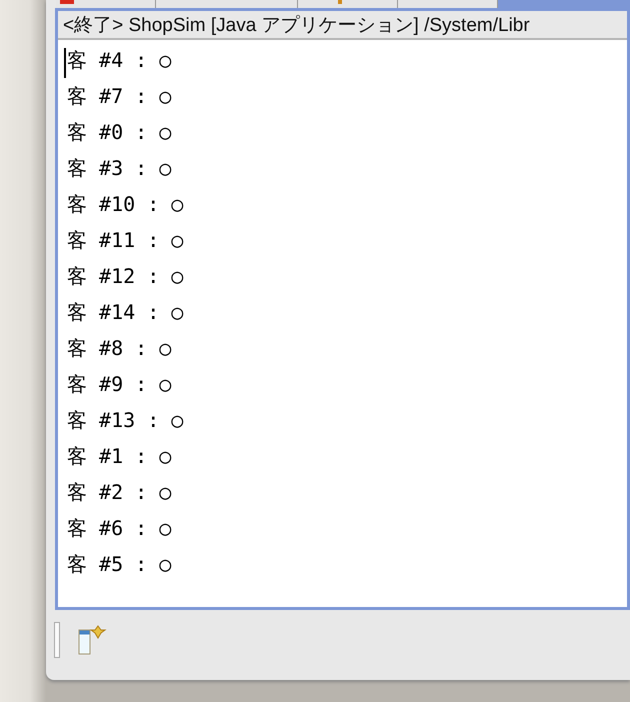 The width and height of the screenshot is (630, 702). What do you see at coordinates (119, 528) in the screenshot?
I see `console-line: 客 #6 : ○` at bounding box center [119, 528].